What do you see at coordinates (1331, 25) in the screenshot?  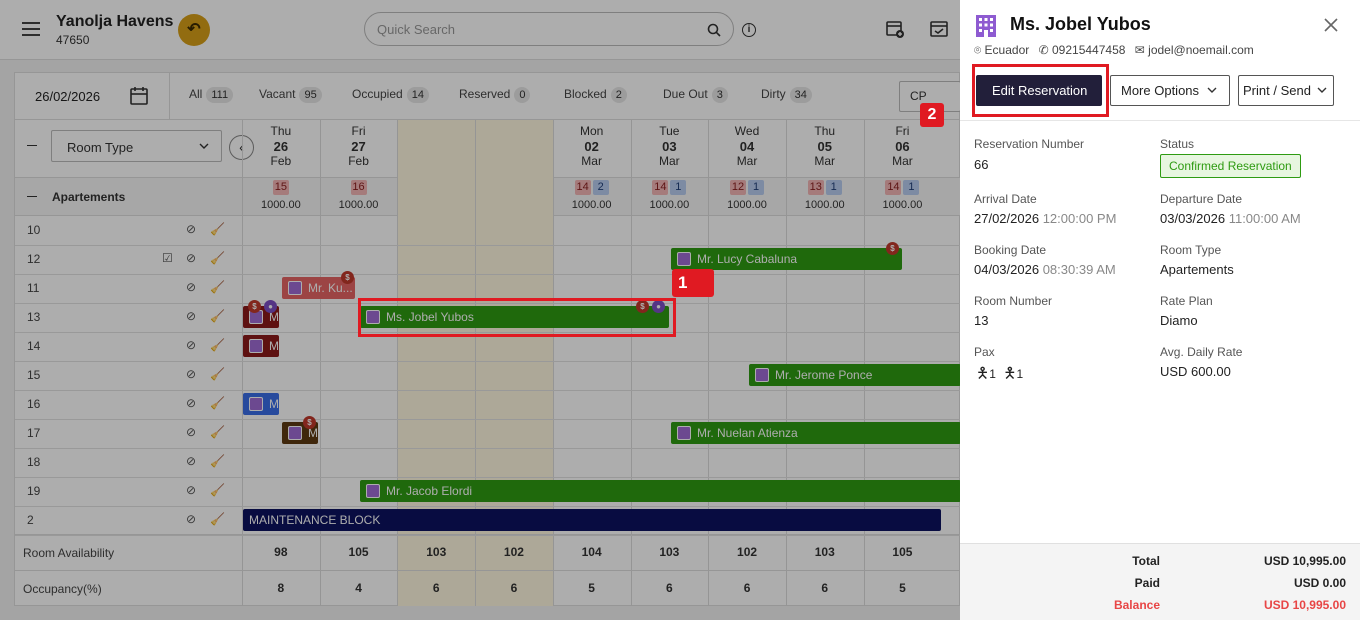 I see `close-icon` at bounding box center [1331, 25].